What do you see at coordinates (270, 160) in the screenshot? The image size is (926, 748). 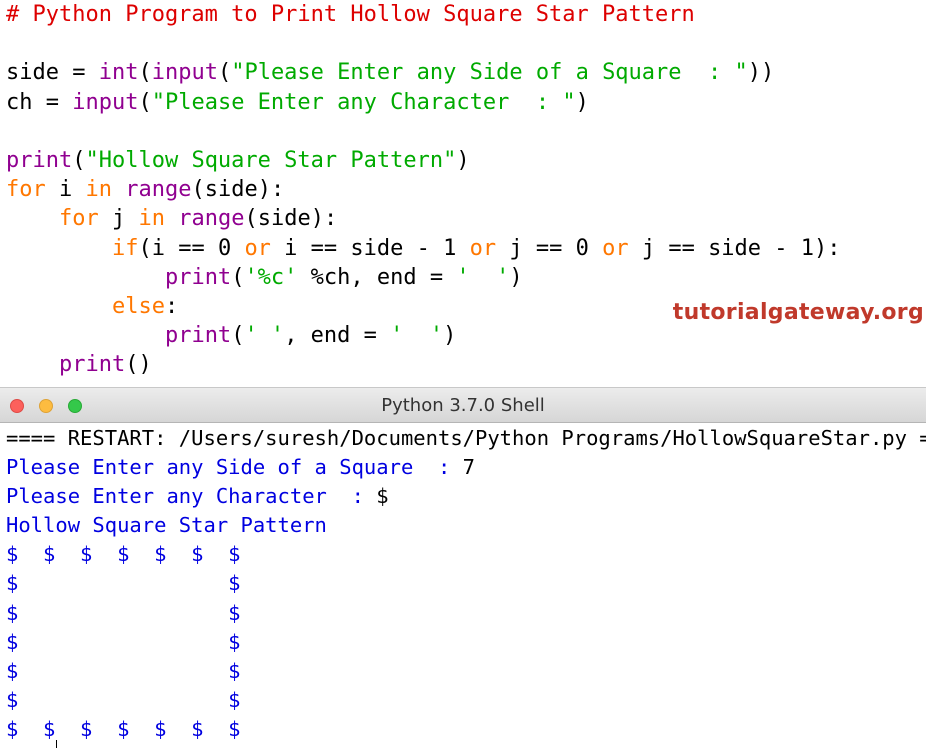 I see `code-token: "Hollow Square Star Pattern"` at bounding box center [270, 160].